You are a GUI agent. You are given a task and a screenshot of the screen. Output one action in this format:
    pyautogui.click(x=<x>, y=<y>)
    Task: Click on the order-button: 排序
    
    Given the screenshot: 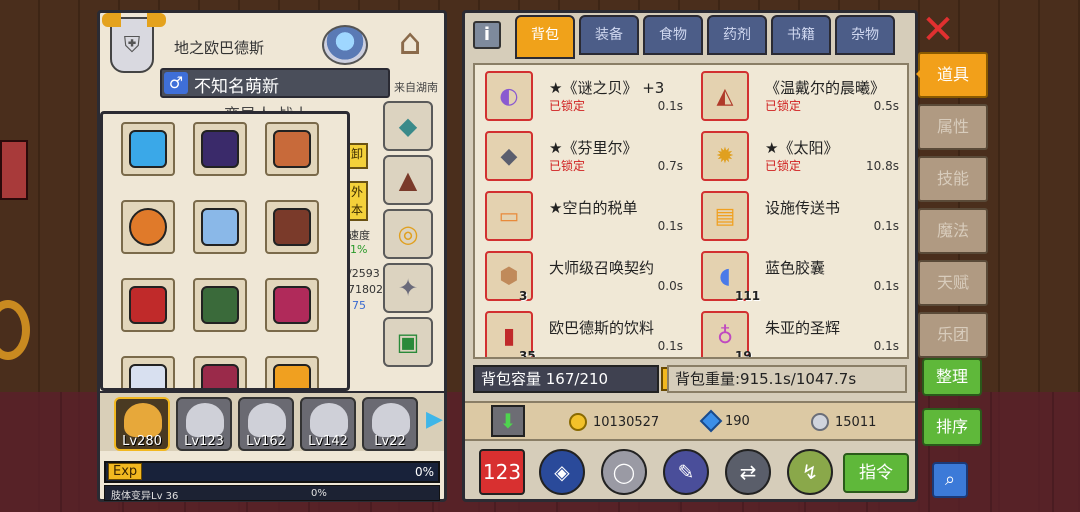 What is the action you would take?
    pyautogui.click(x=952, y=427)
    